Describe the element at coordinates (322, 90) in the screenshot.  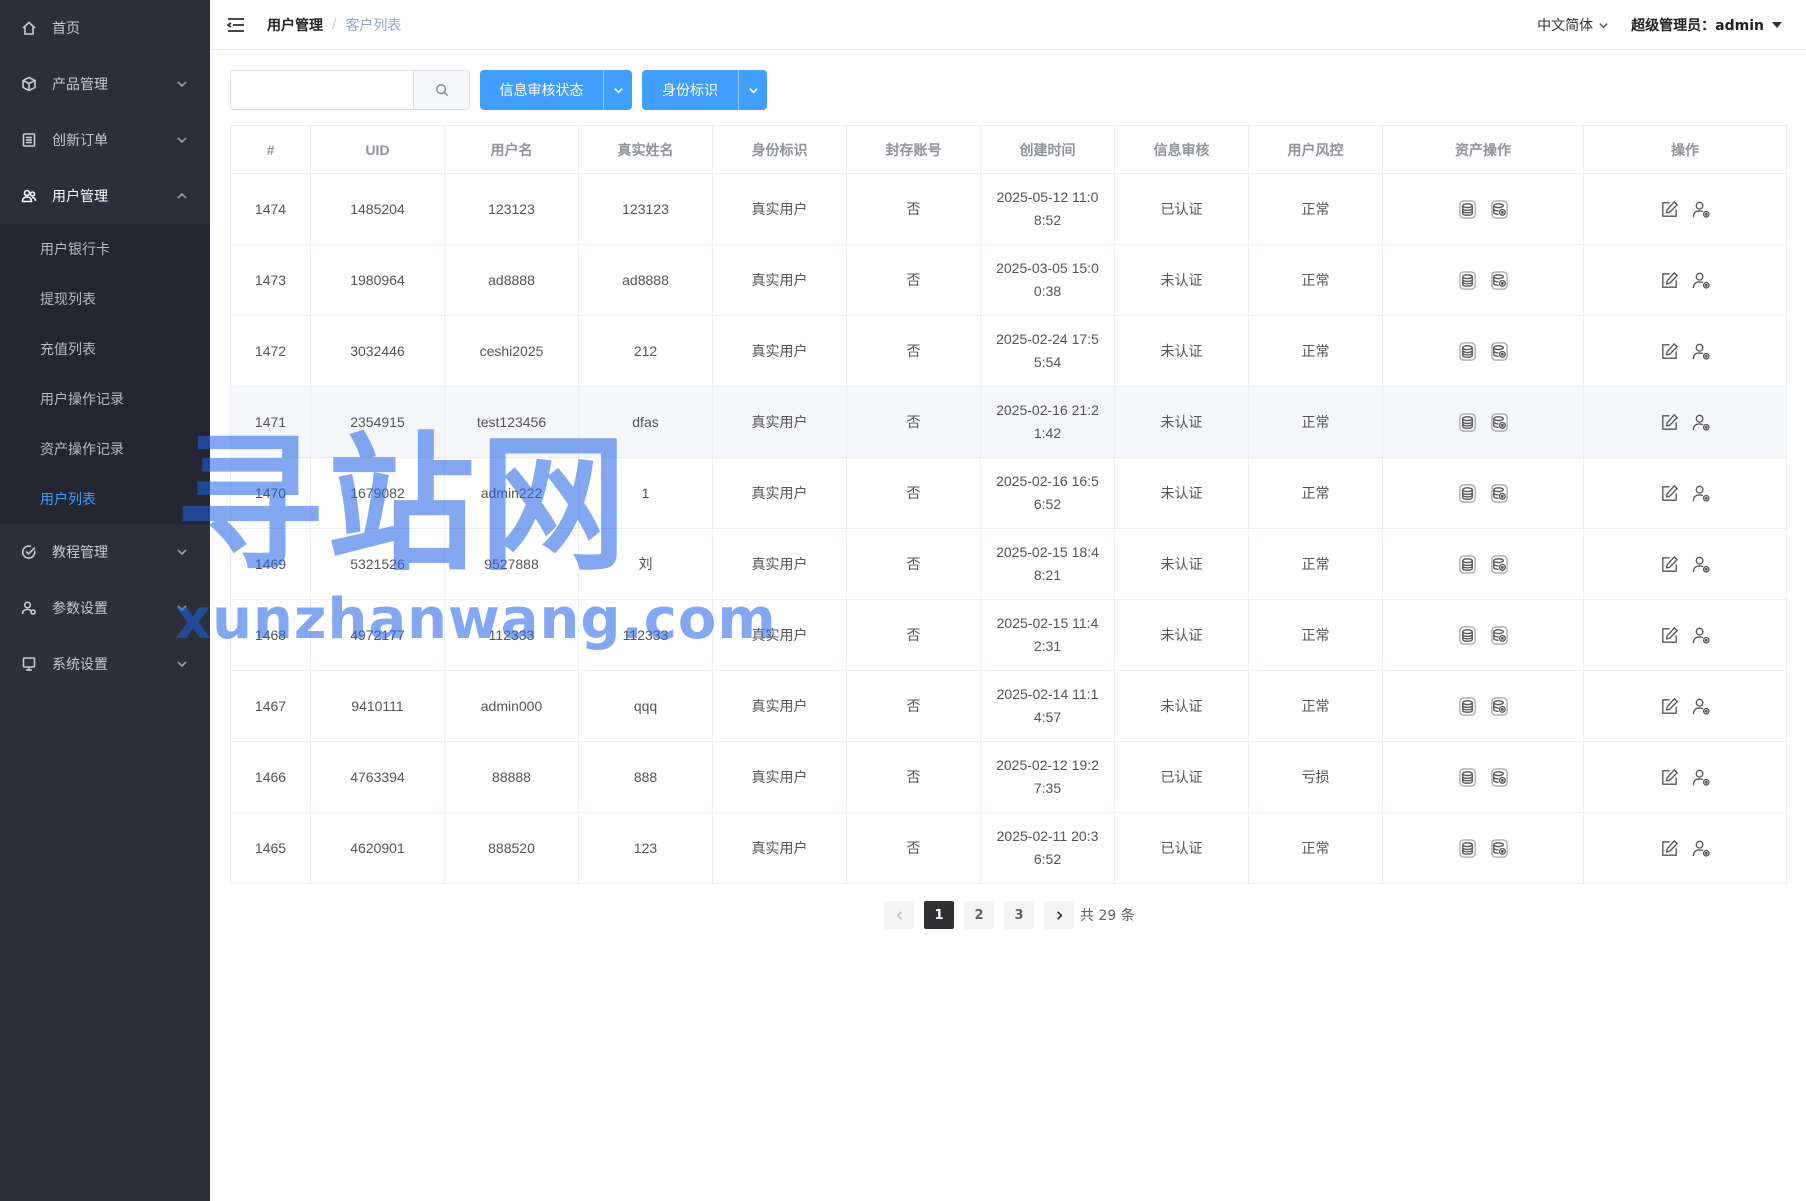
I see `search-input` at that location.